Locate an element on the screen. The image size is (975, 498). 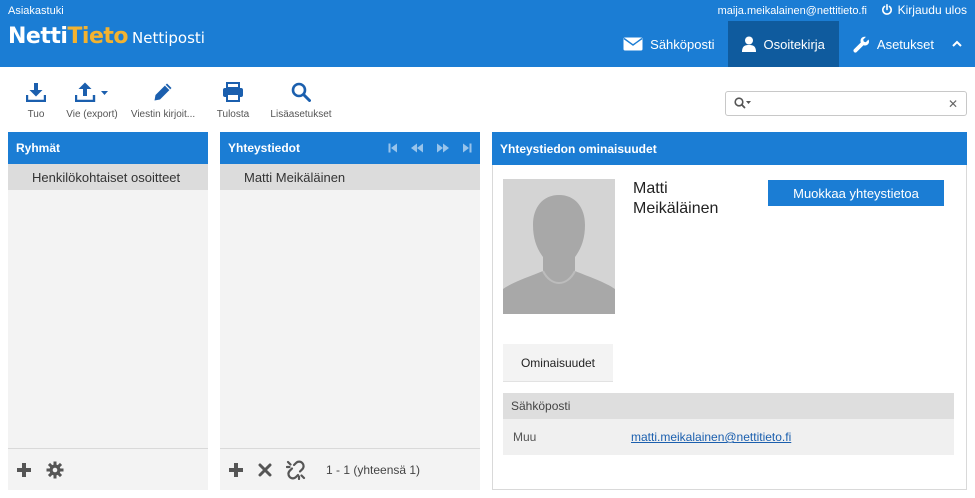
remove-from-group-icon is located at coordinates (296, 470).